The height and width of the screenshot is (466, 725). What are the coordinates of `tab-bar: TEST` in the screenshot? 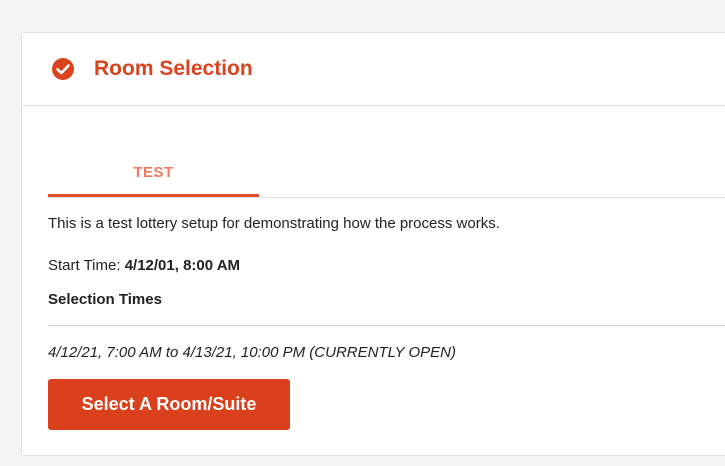 It's located at (386, 174).